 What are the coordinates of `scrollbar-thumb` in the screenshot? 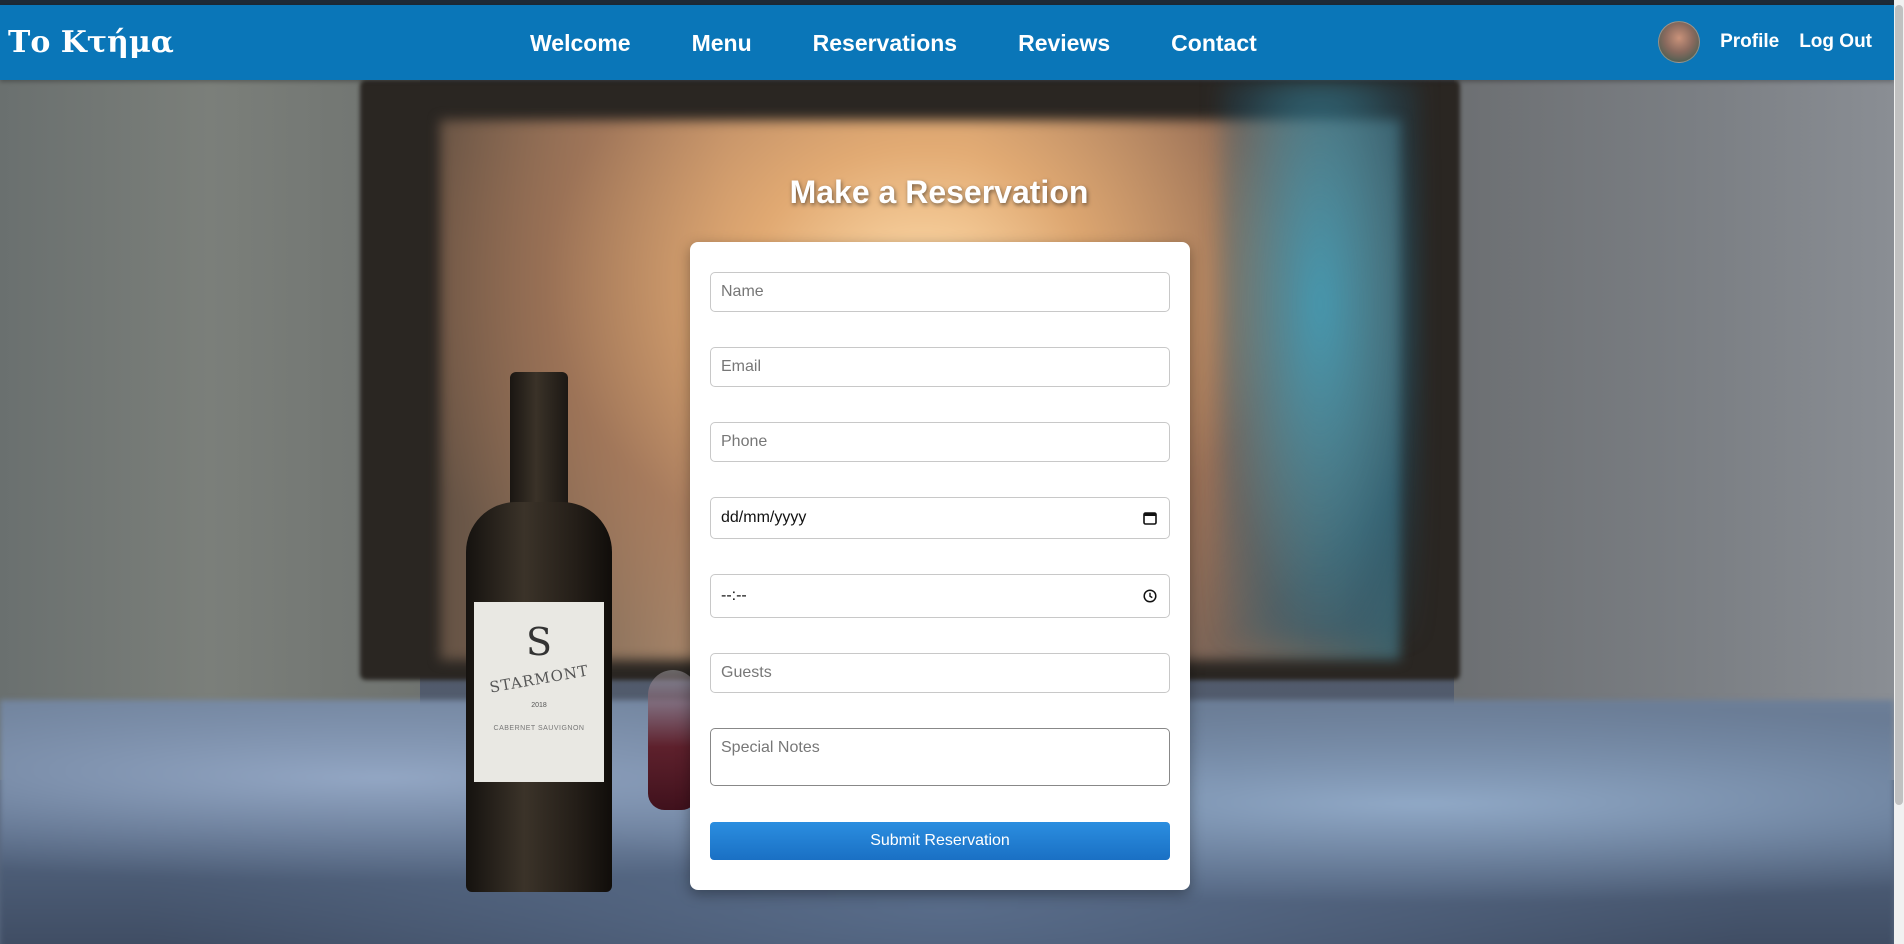 It's located at (1899, 405).